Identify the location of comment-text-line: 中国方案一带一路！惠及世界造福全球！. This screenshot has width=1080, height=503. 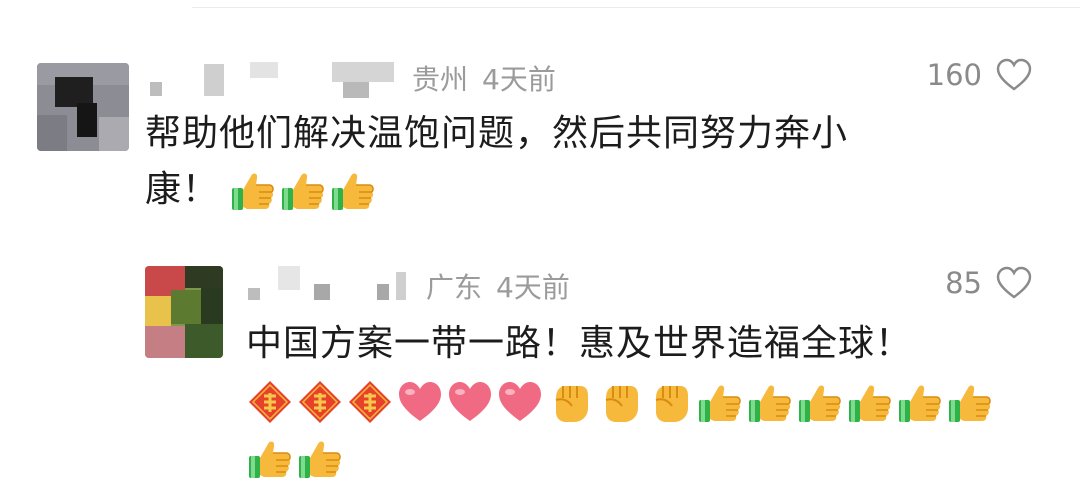
(579, 343).